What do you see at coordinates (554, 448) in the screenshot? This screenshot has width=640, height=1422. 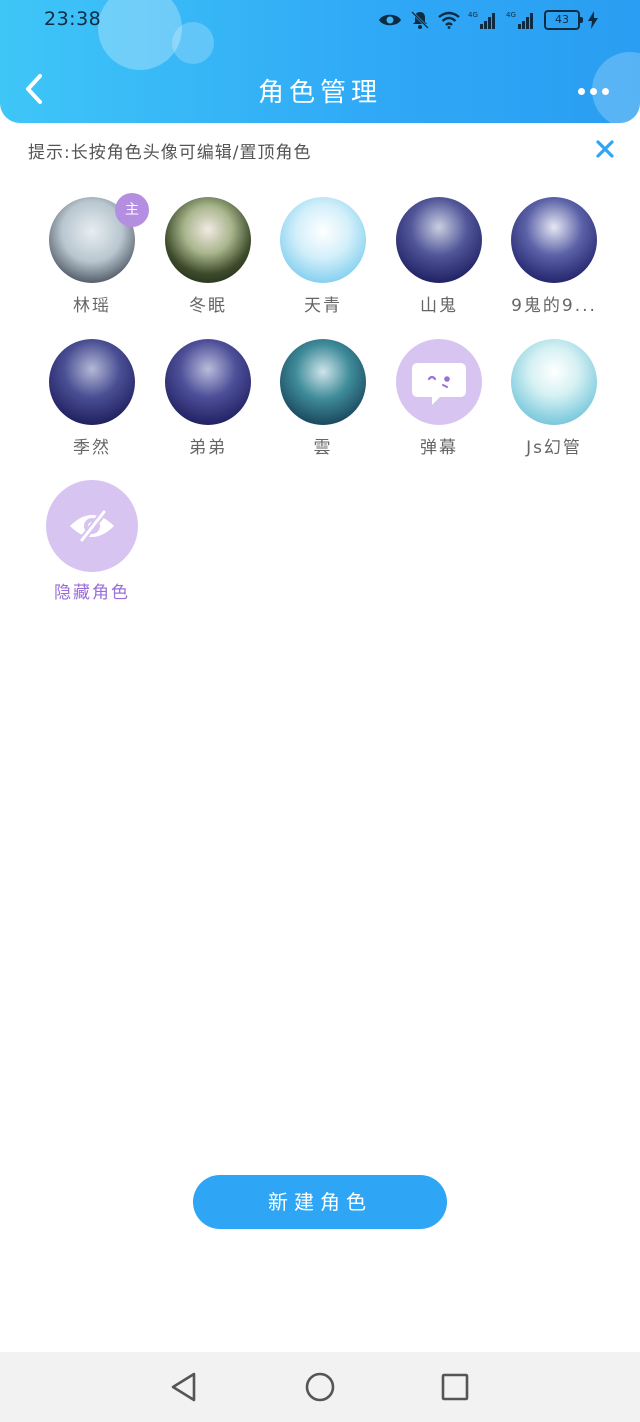 I see `role-name: Js幻管` at bounding box center [554, 448].